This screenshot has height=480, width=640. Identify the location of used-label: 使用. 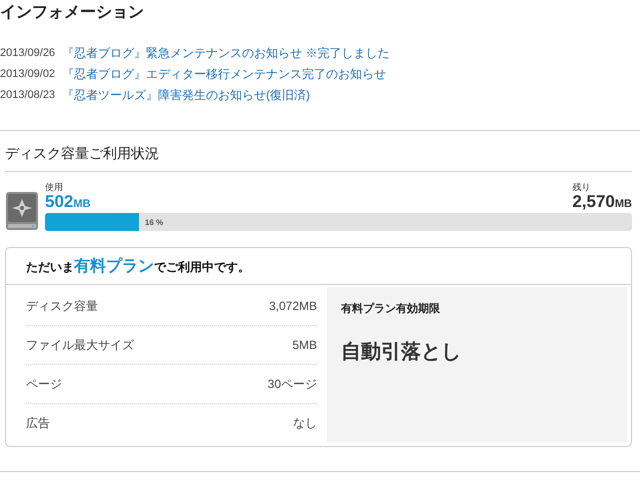
(54, 187).